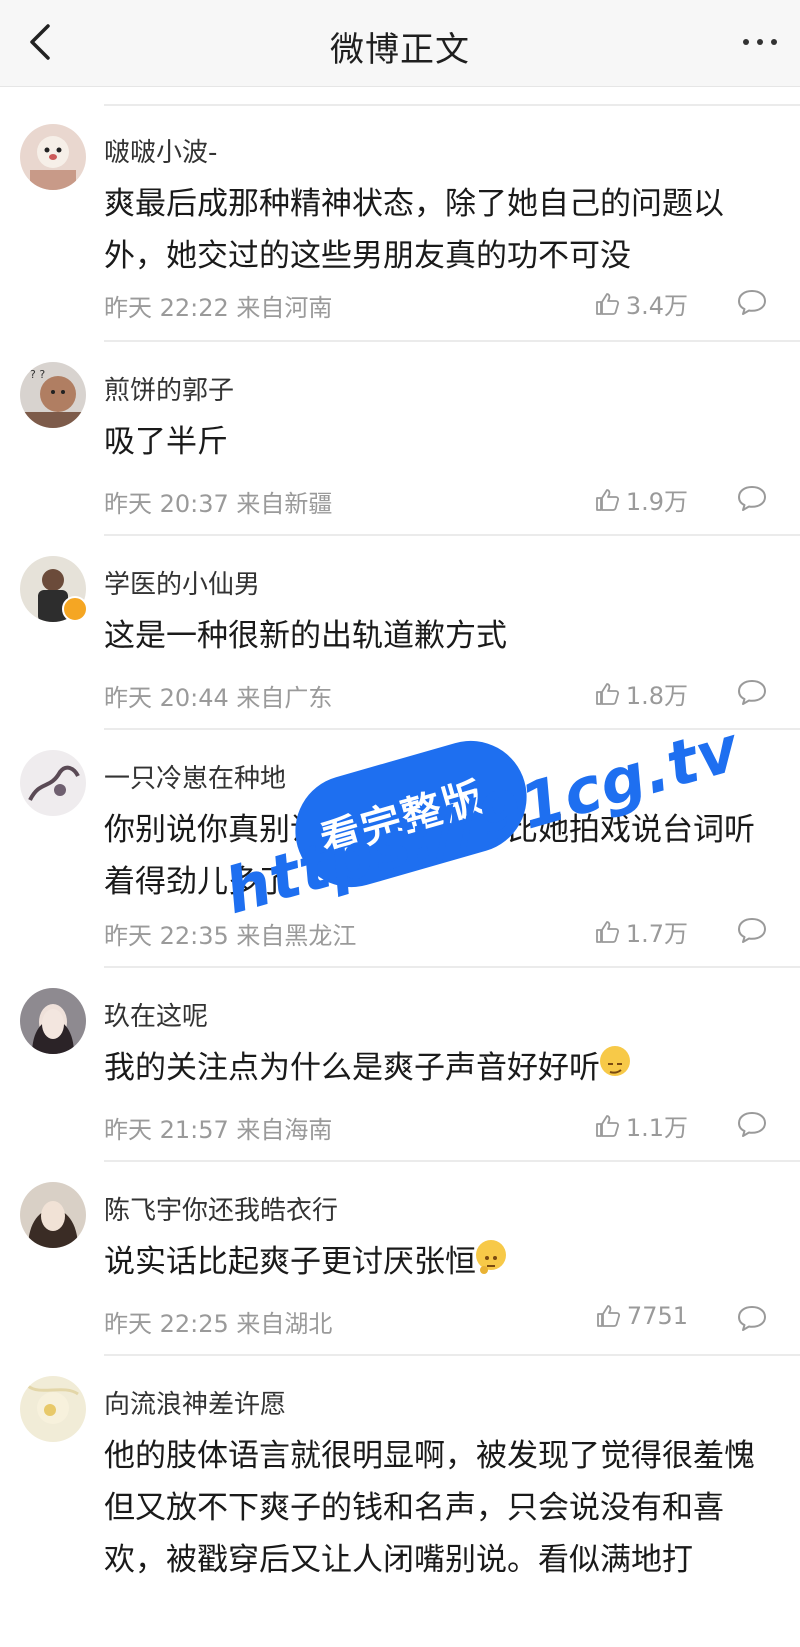 The height and width of the screenshot is (1647, 800). I want to click on like-count: 1.7万, so click(656, 934).